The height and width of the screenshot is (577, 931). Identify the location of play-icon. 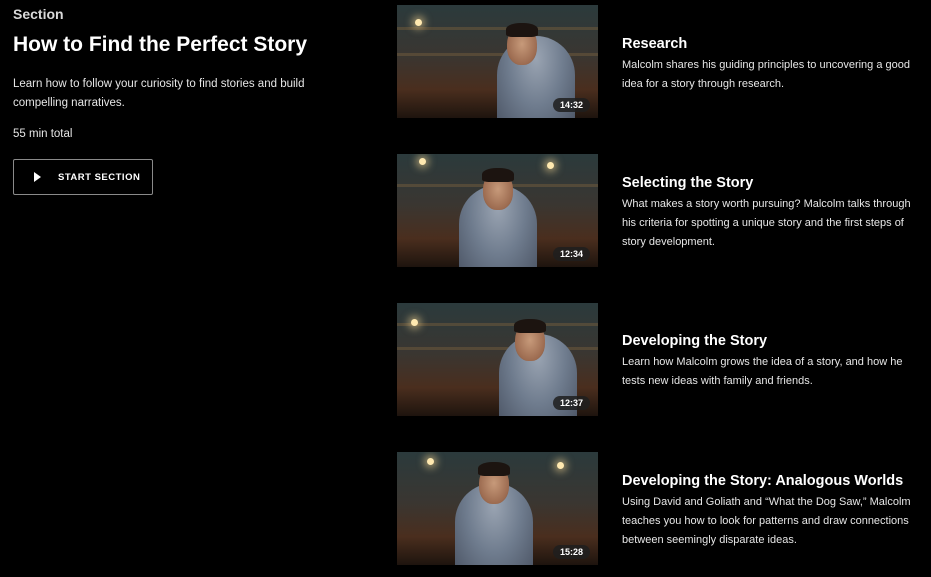
(37, 177).